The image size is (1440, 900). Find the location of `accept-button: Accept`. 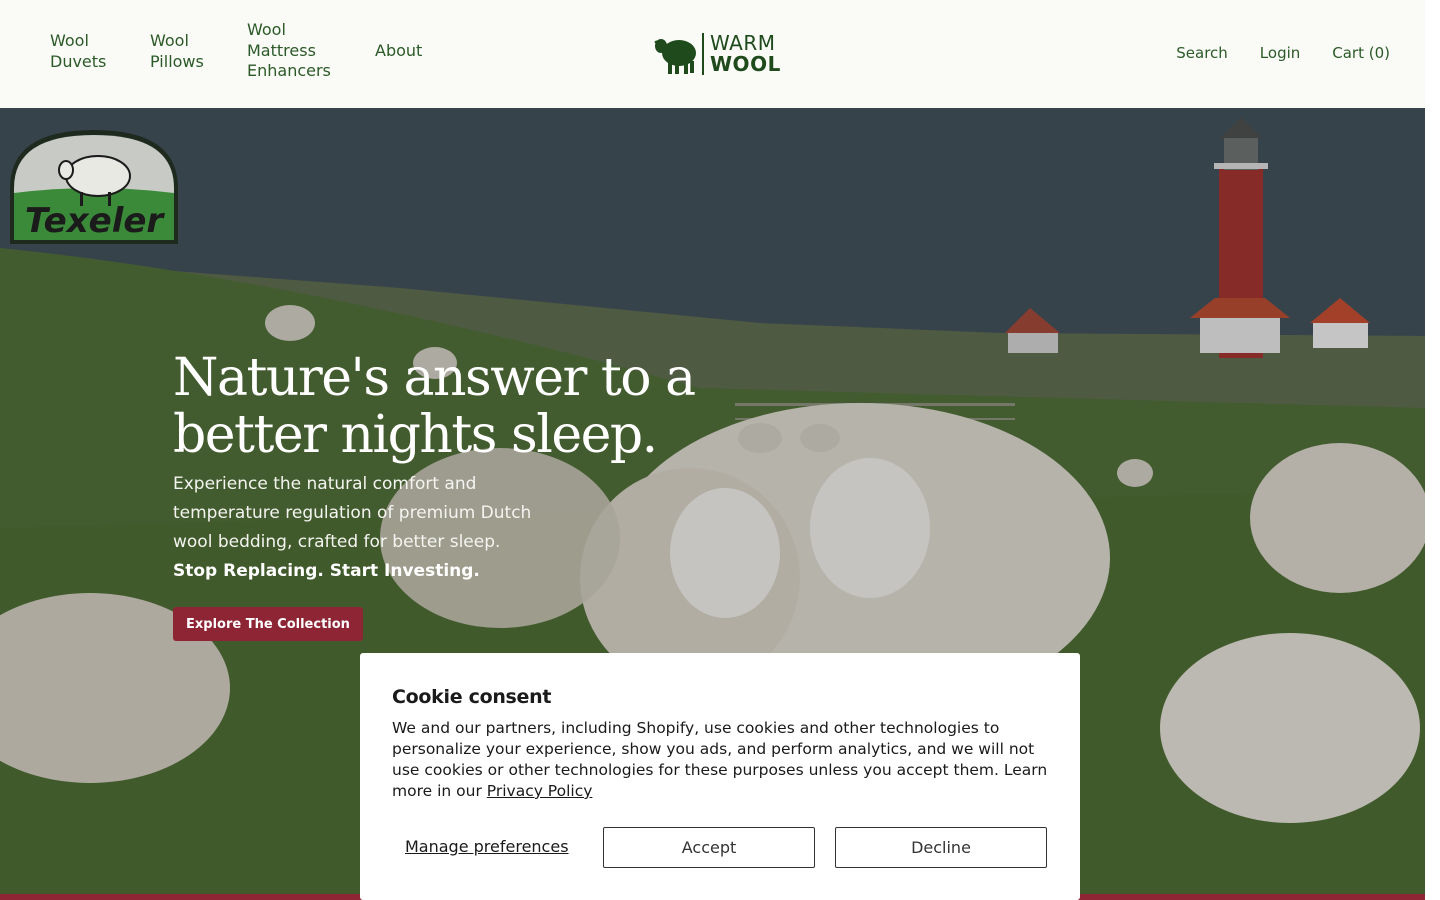

accept-button: Accept is located at coordinates (709, 847).